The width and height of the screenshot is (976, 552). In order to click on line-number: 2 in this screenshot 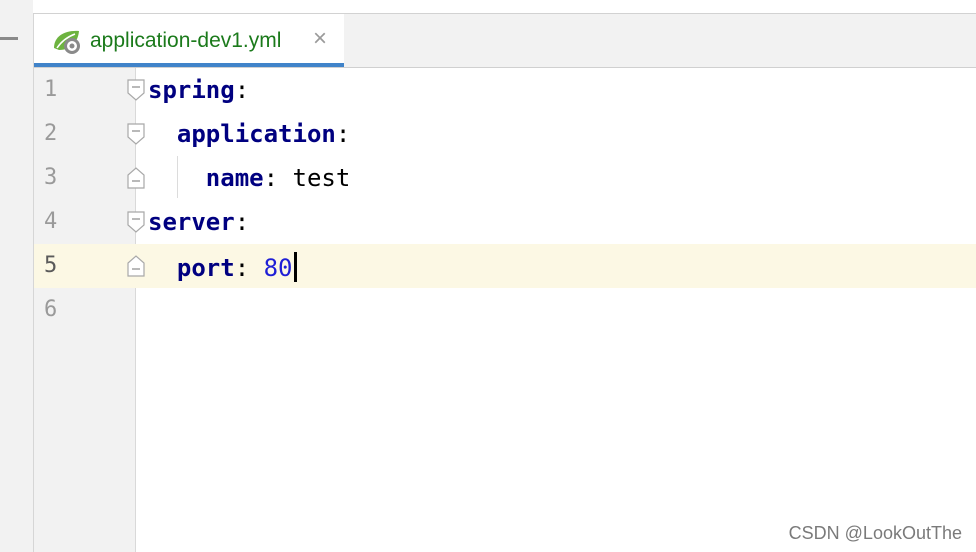, I will do `click(51, 133)`.